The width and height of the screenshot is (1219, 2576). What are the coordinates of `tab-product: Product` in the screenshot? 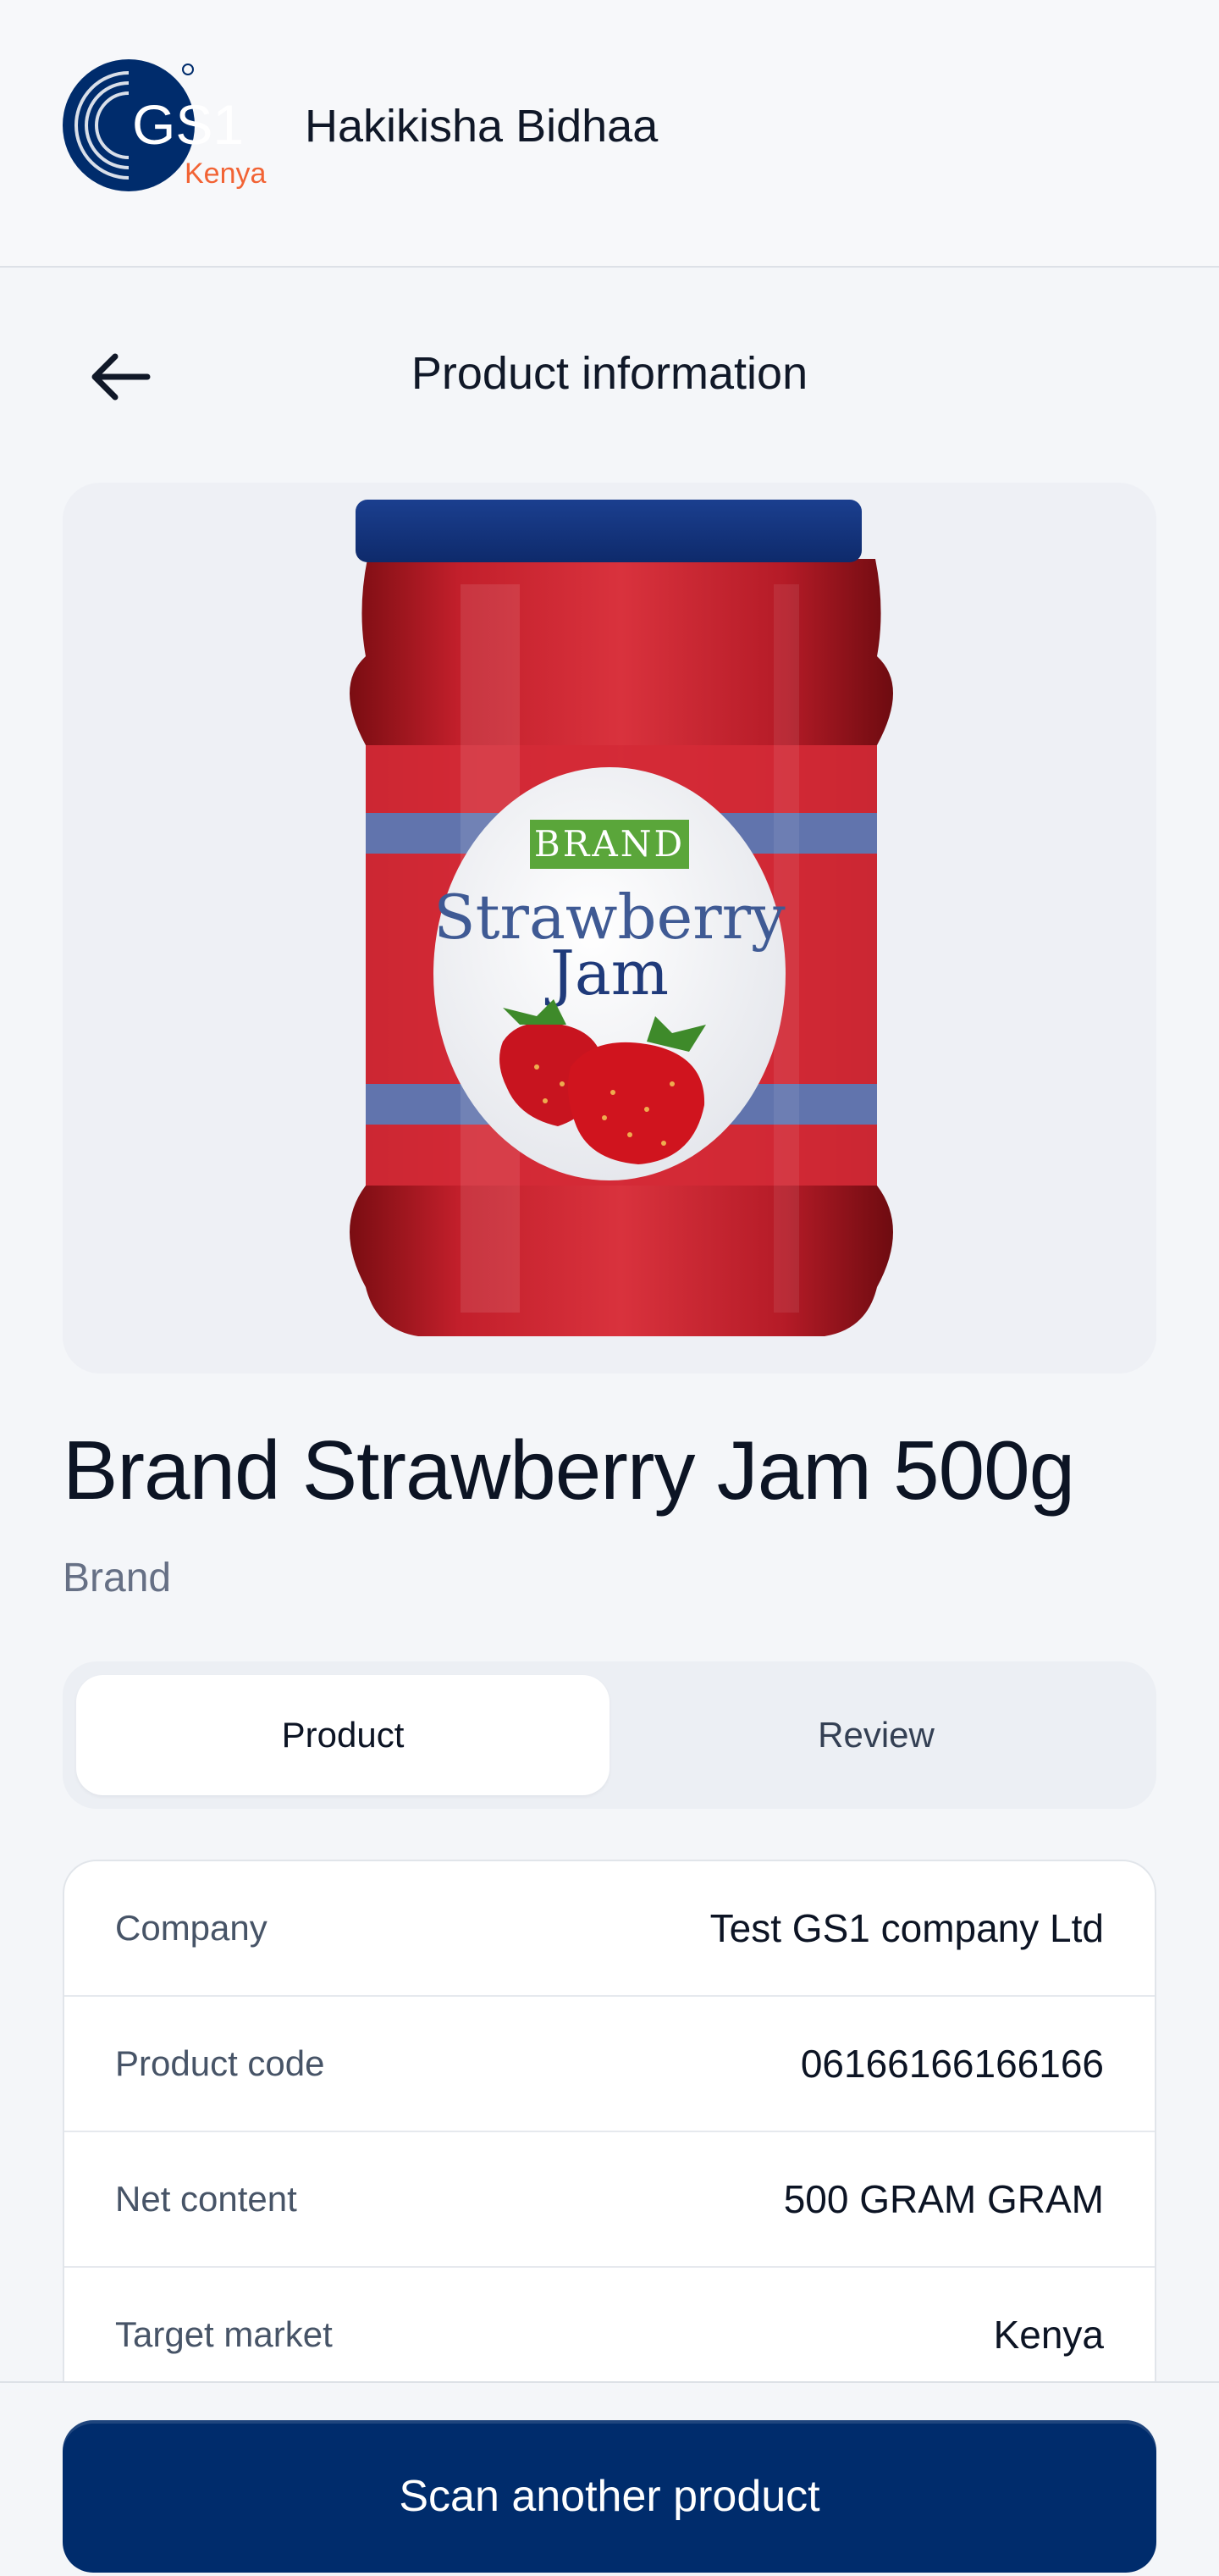 It's located at (343, 1735).